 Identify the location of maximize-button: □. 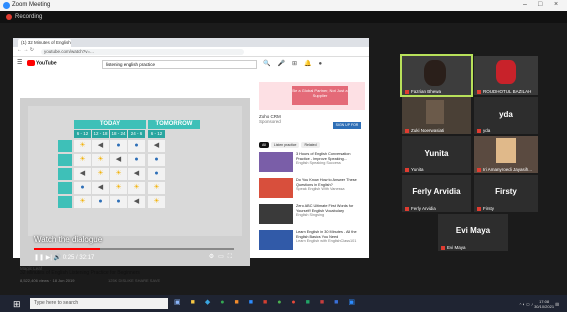
(540, 4).